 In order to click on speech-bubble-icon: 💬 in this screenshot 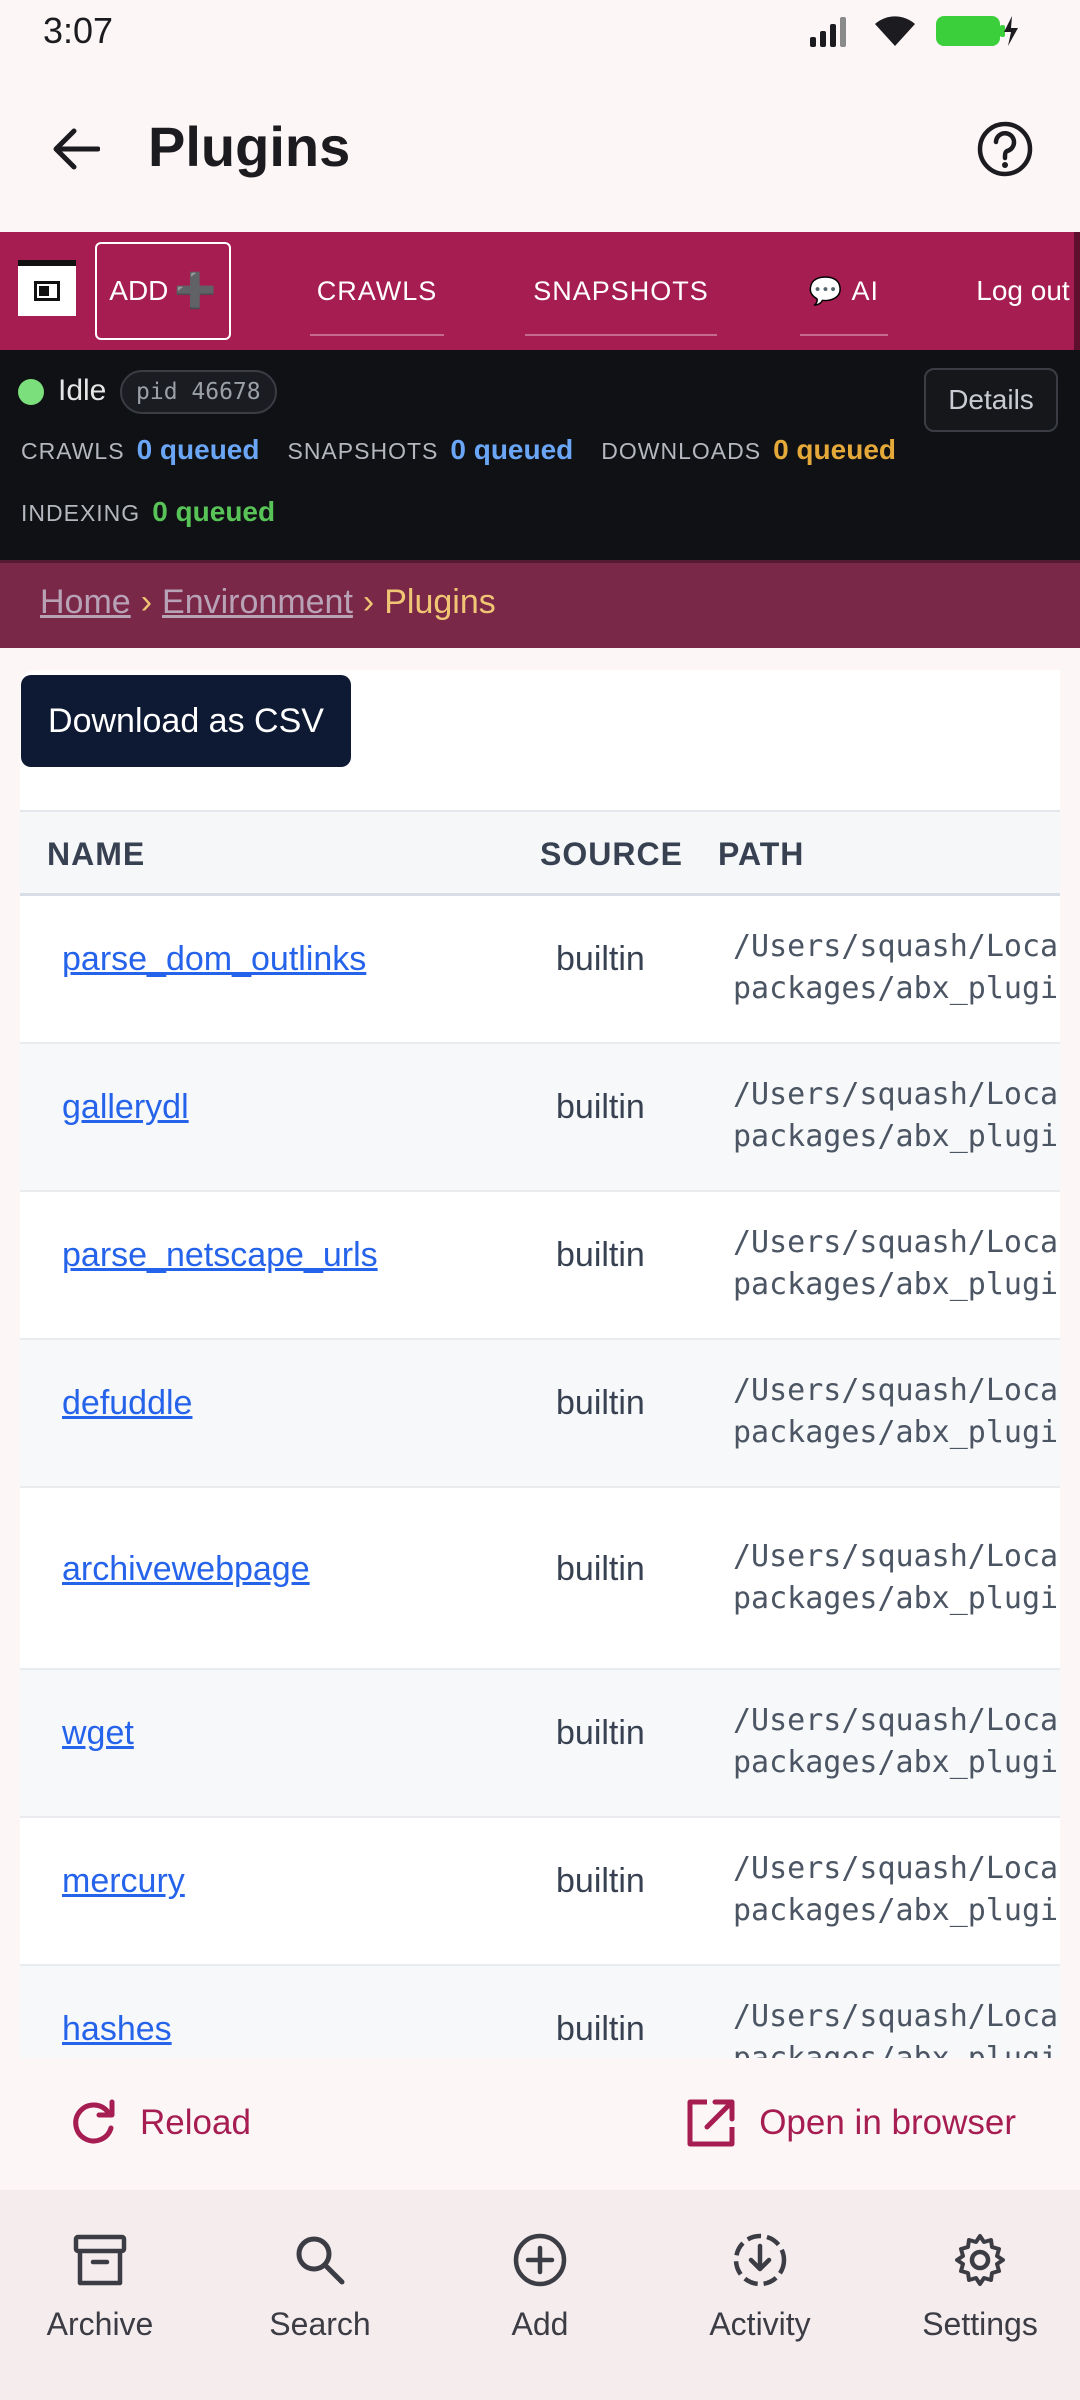, I will do `click(826, 291)`.